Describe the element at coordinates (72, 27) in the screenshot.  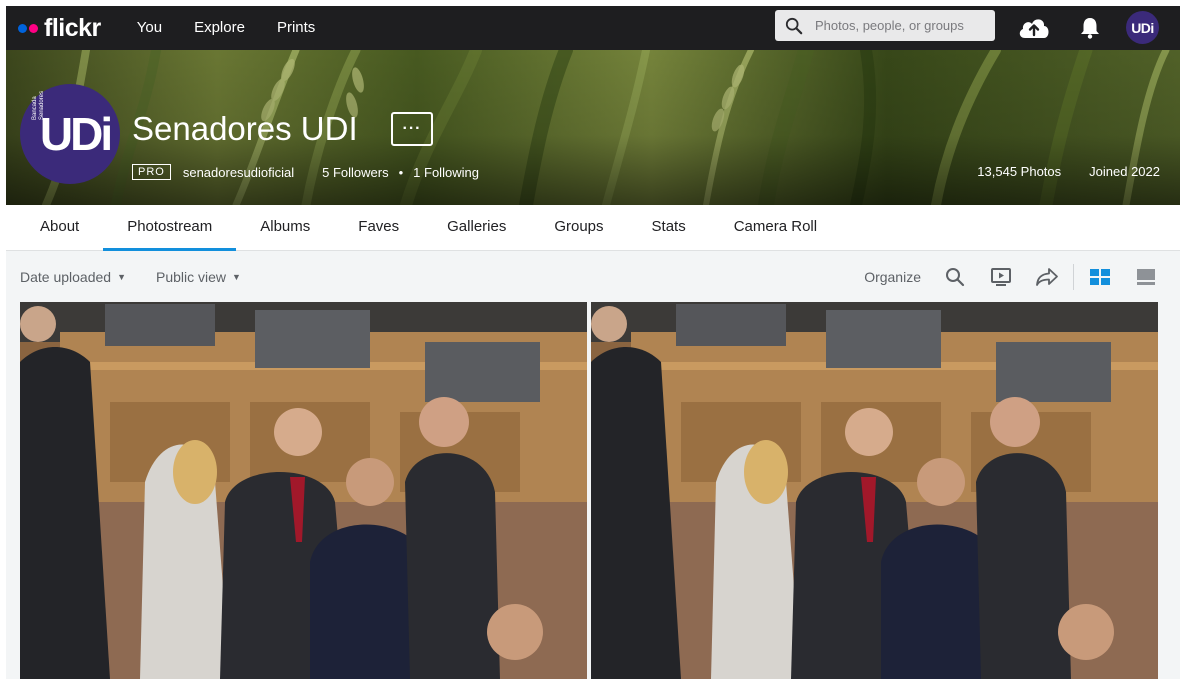
I see `logo-wordmark: flickr` at that location.